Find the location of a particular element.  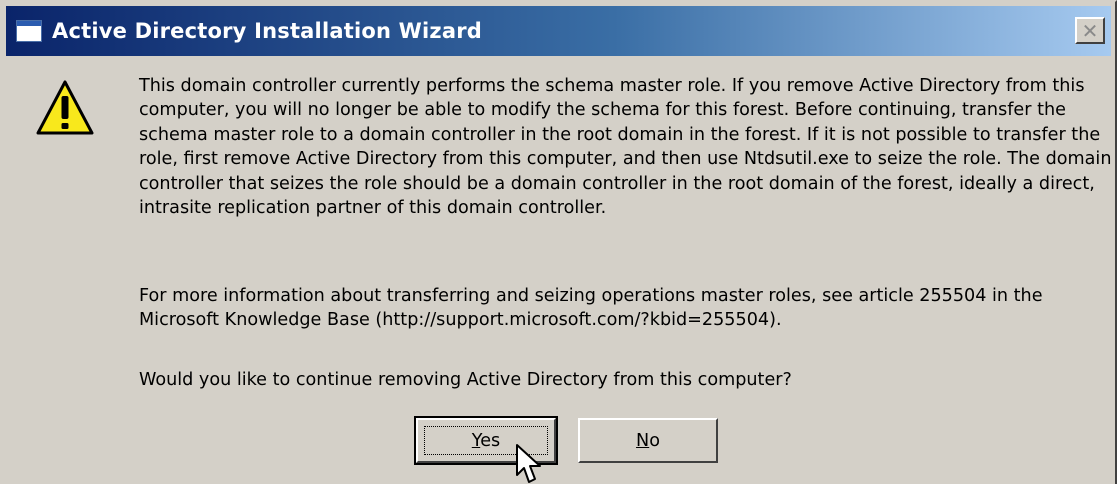

no-button: No is located at coordinates (648, 440).